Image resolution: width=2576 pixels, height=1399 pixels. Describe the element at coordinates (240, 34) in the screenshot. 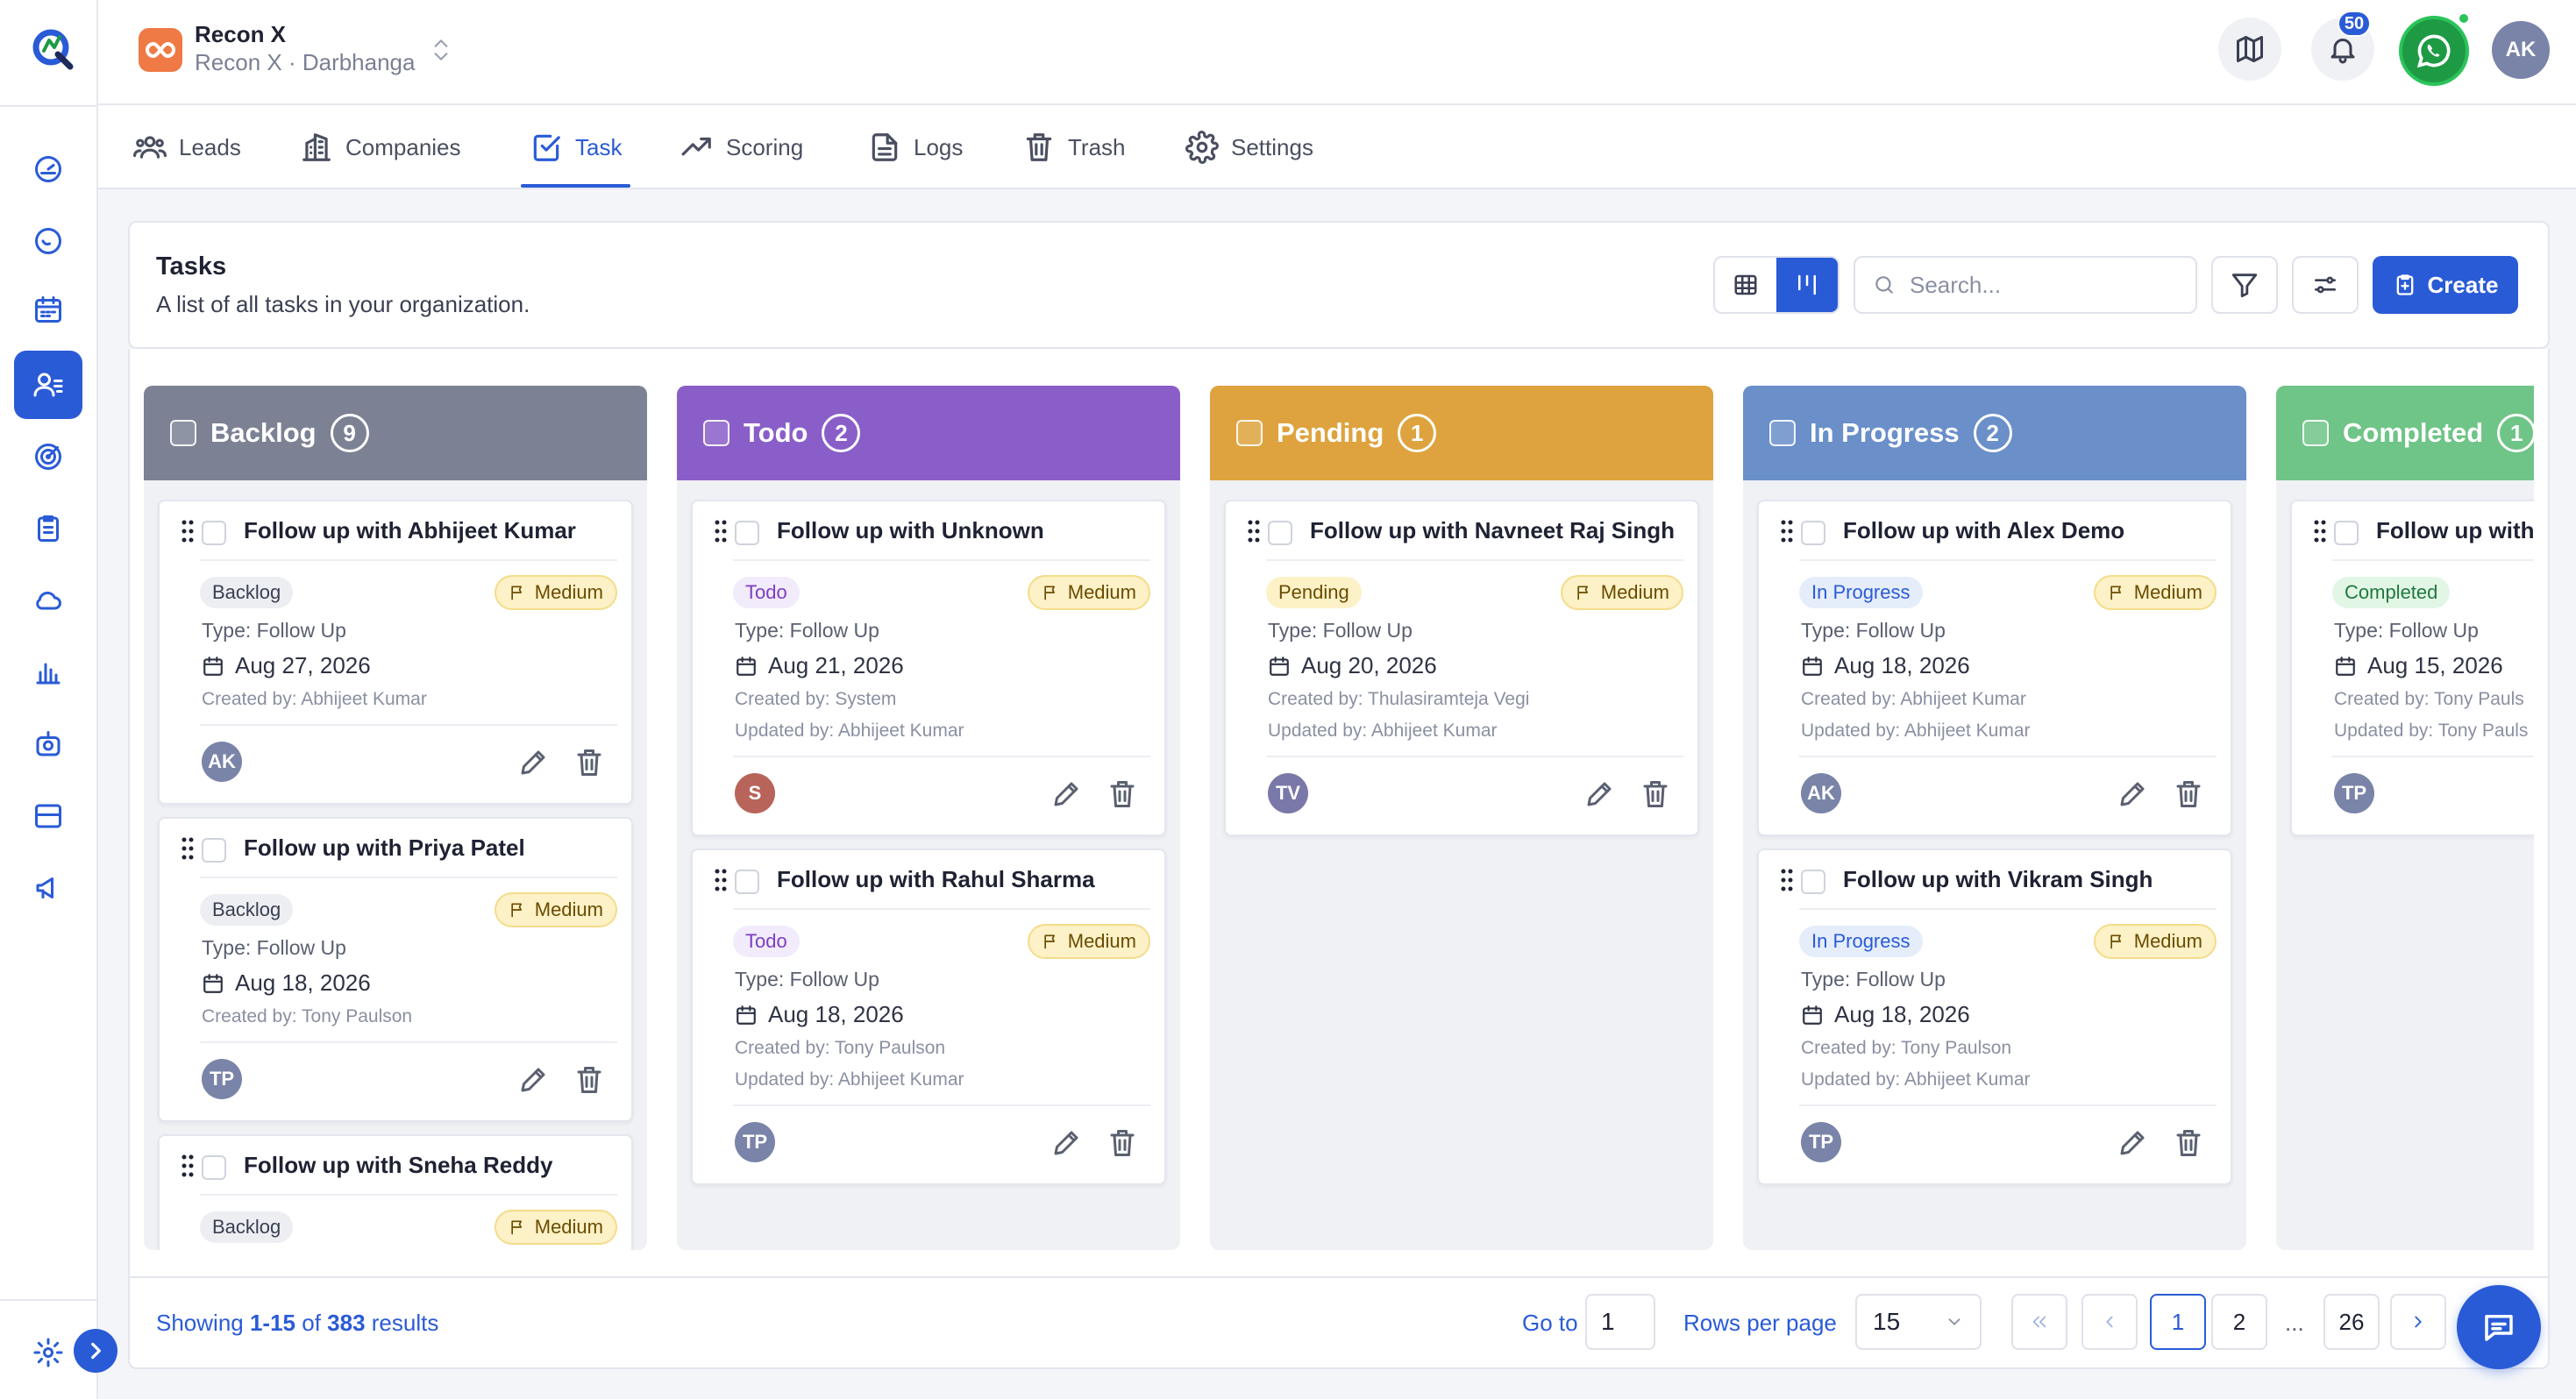

I see `org-name: Recon X` at that location.